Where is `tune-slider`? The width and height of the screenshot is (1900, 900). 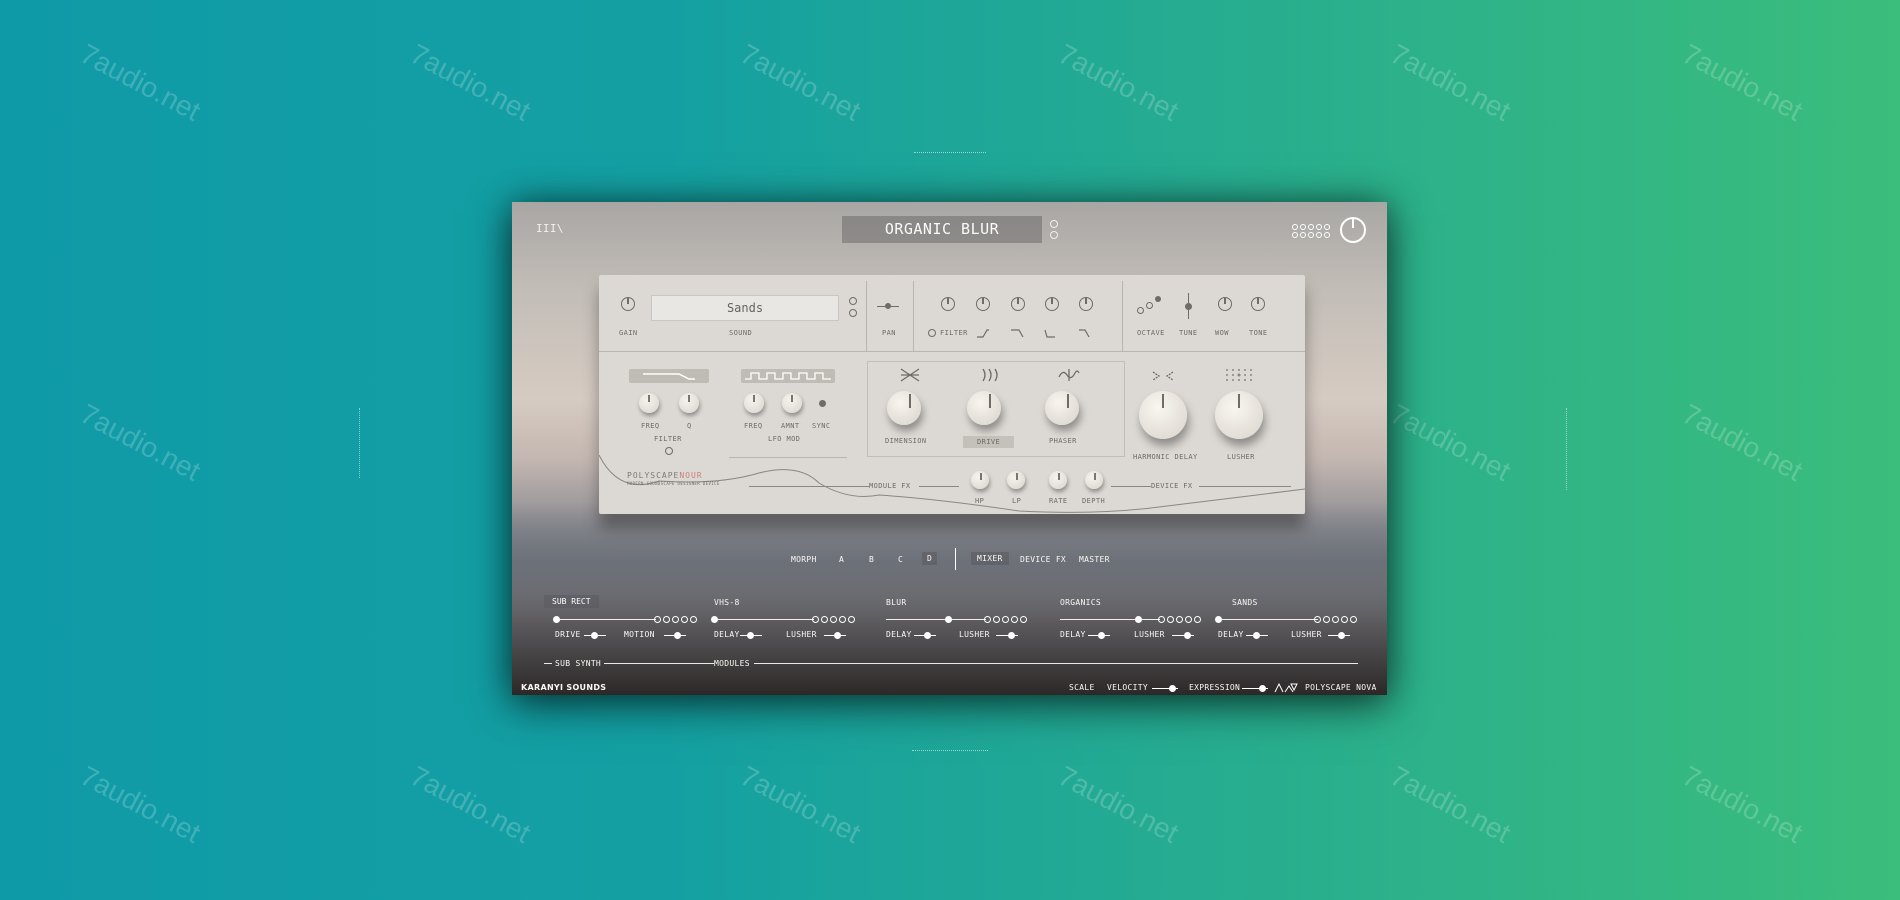
tune-slider is located at coordinates (1188, 306).